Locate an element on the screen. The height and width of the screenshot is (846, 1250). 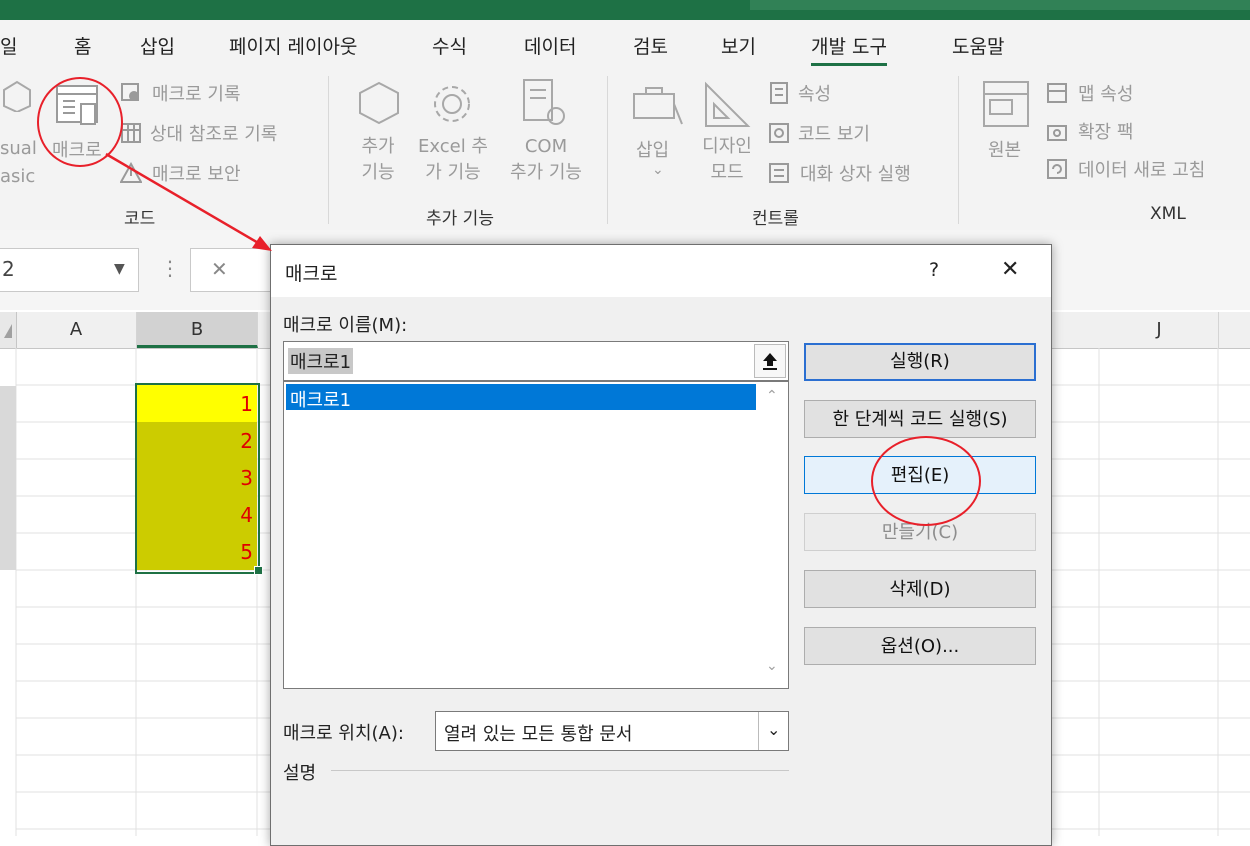
name-box-value: 2 is located at coordinates (8, 269).